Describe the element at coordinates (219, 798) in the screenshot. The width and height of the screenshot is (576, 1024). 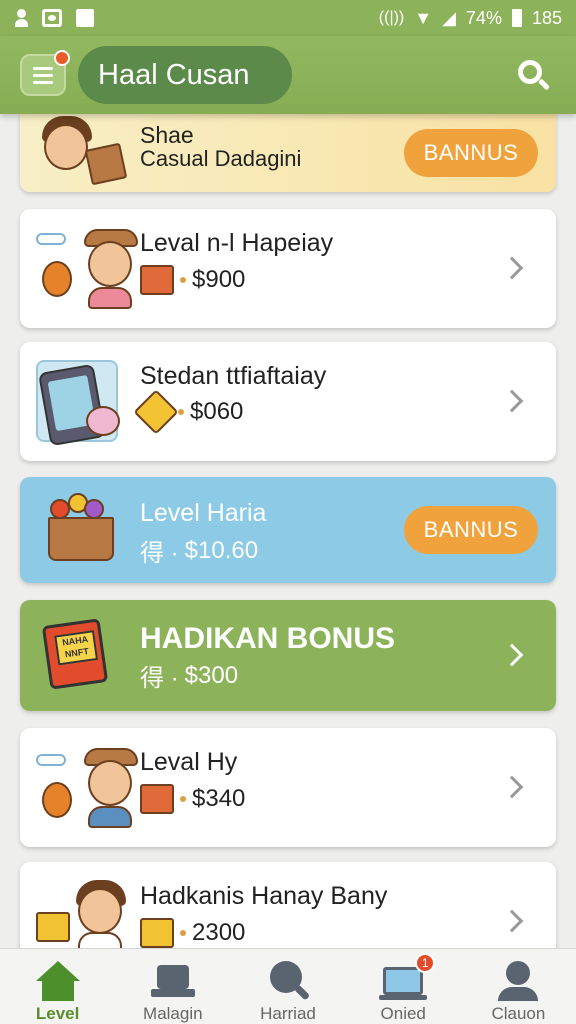
I see `item-price: $340` at that location.